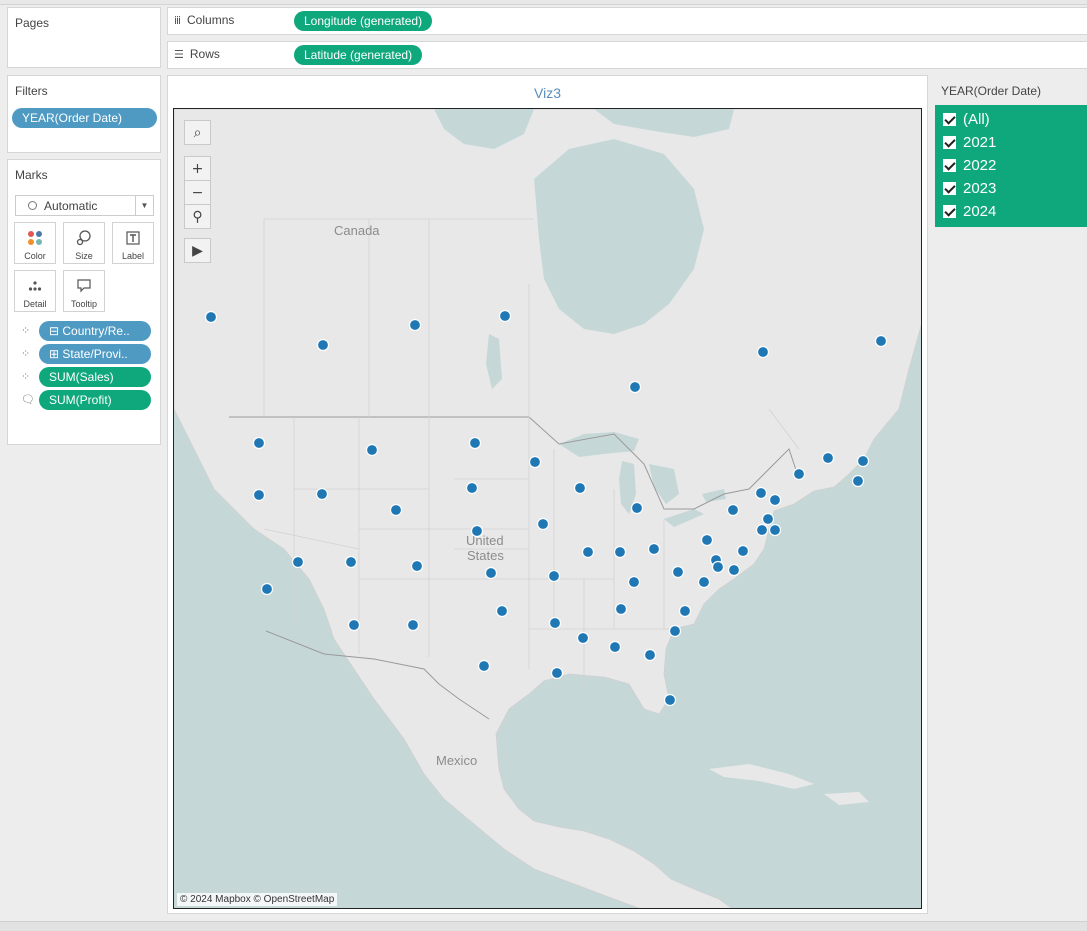 This screenshot has height=931, width=1087. I want to click on map-attribution: © 2024 Mapbox © OpenStreetMap, so click(257, 899).